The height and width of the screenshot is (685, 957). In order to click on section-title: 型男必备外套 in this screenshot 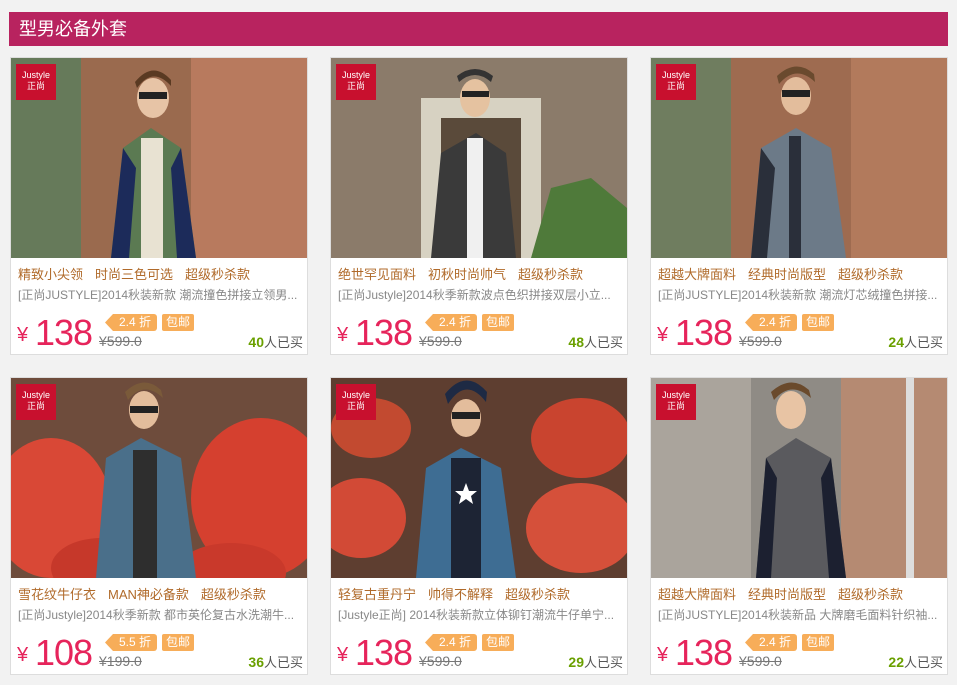, I will do `click(73, 29)`.